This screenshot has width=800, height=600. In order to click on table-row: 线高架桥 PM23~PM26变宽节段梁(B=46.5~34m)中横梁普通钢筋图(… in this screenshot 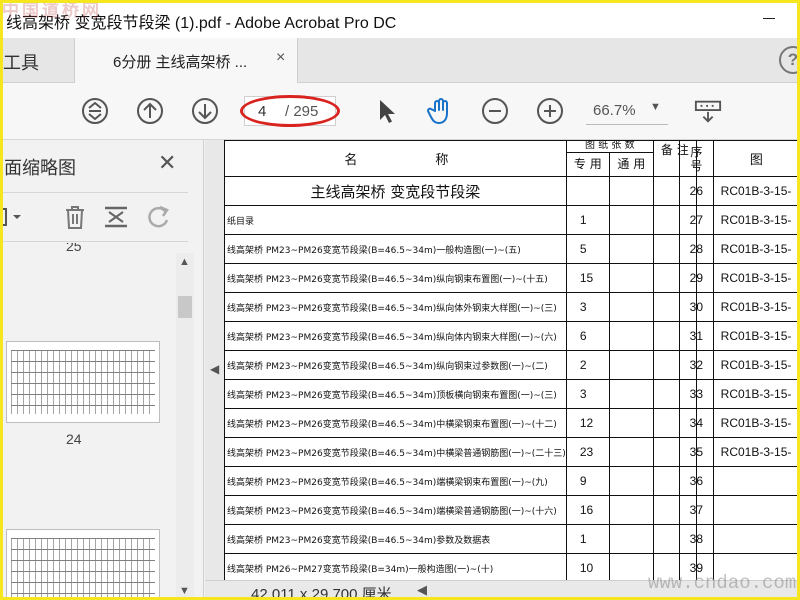, I will do `click(460, 452)`.